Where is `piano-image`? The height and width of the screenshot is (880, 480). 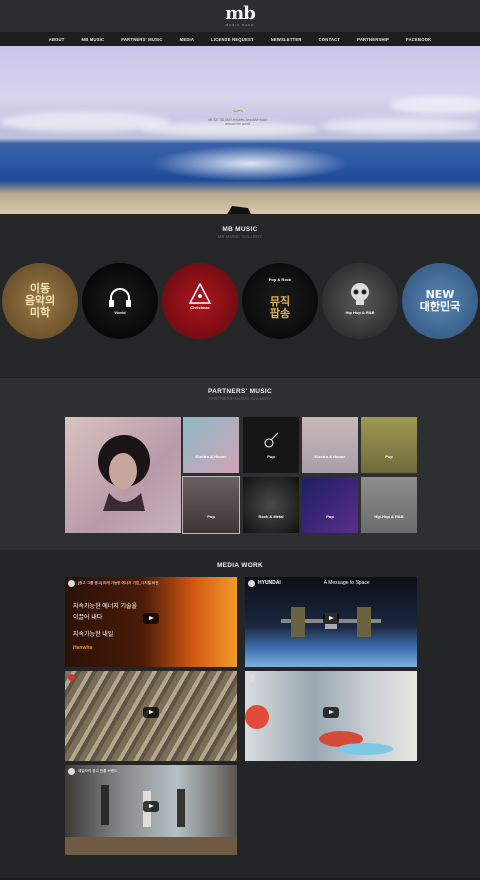
piano-image is located at coordinates (239, 210).